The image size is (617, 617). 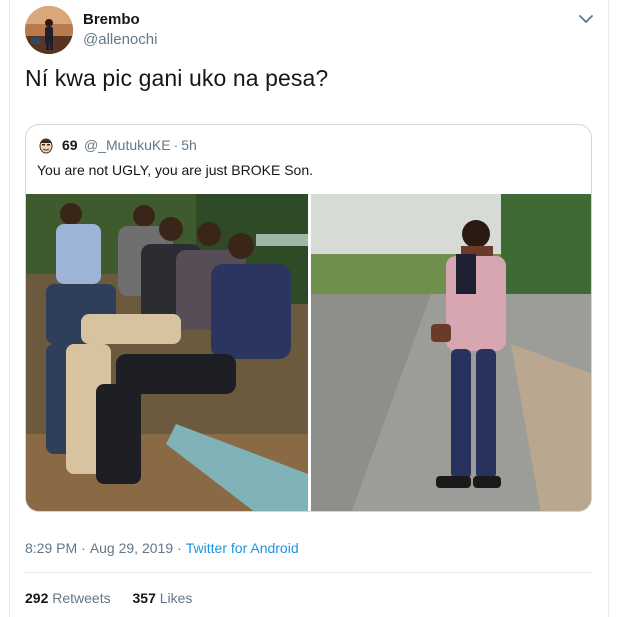 What do you see at coordinates (127, 145) in the screenshot?
I see `quoted-author-handle: @_MutukuKE` at bounding box center [127, 145].